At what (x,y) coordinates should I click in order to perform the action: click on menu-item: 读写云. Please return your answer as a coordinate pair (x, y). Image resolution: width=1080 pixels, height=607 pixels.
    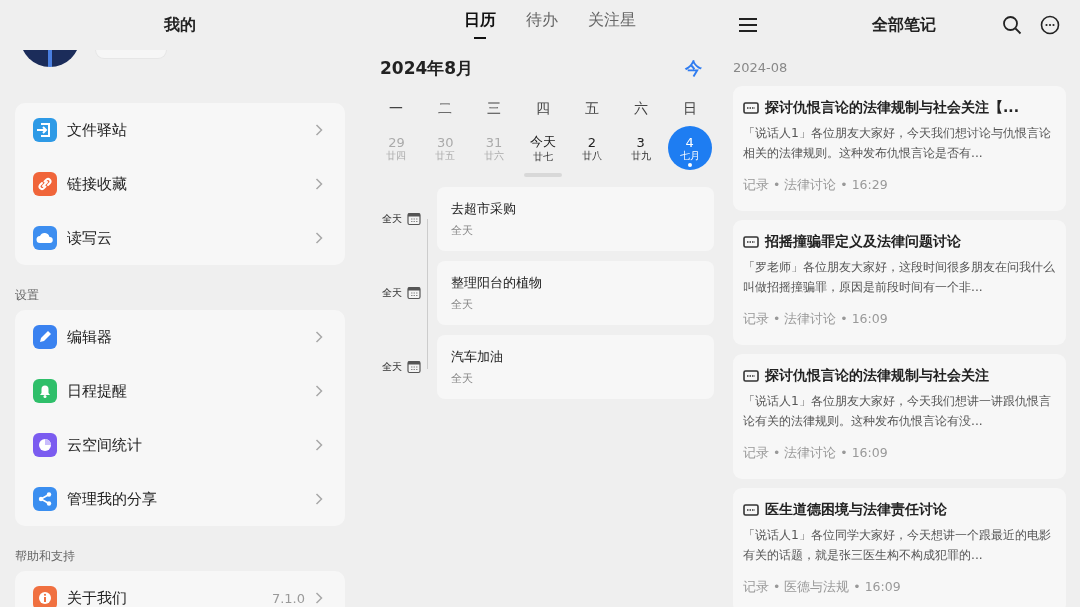
    Looking at the image, I should click on (180, 238).